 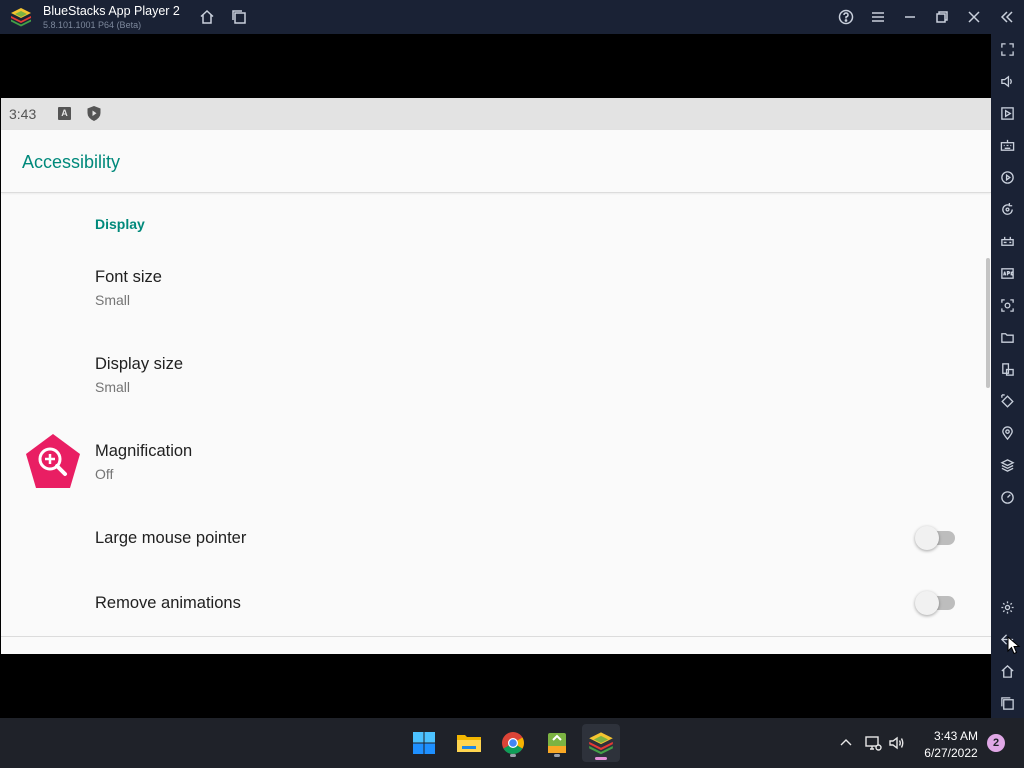 I want to click on fullscreen-icon, so click(x=1007, y=49).